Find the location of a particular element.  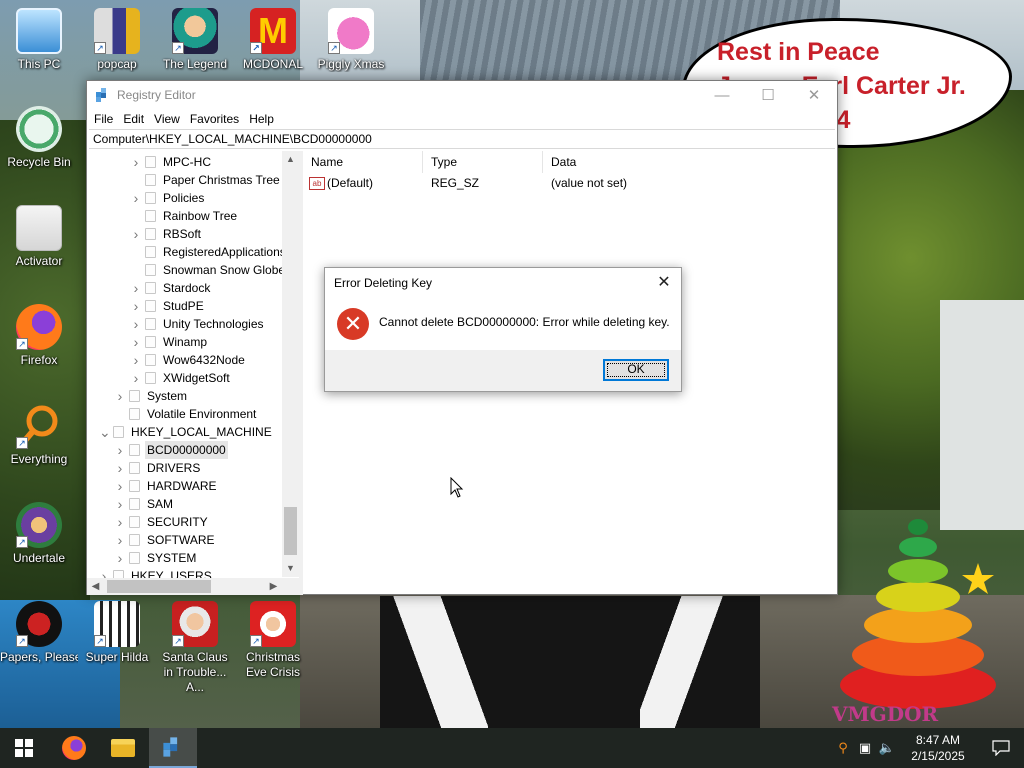

tree-node: › Unity Technologies is located at coordinates (187, 324).